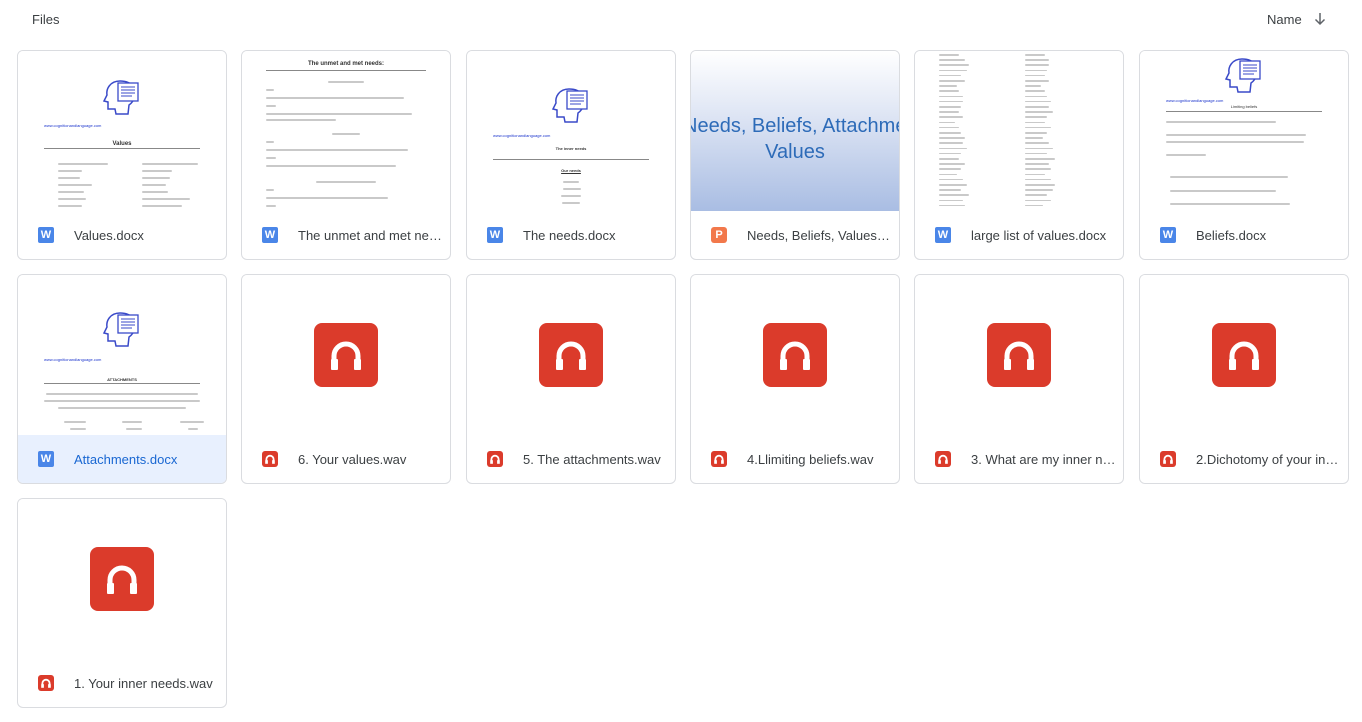 This screenshot has width=1362, height=722. What do you see at coordinates (819, 235) in the screenshot?
I see `file-name: Needs, Beliefs, Values.pptx` at bounding box center [819, 235].